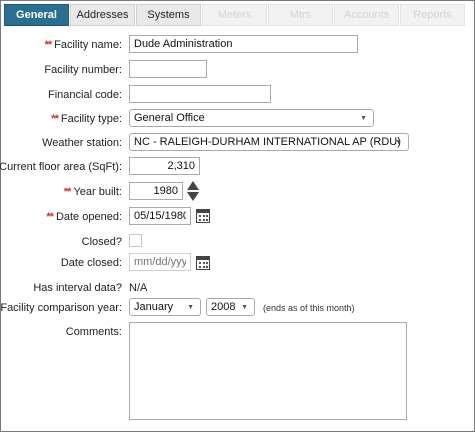 Image resolution: width=475 pixels, height=432 pixels. What do you see at coordinates (91, 263) in the screenshot?
I see `date-closed-label: Date closed:` at bounding box center [91, 263].